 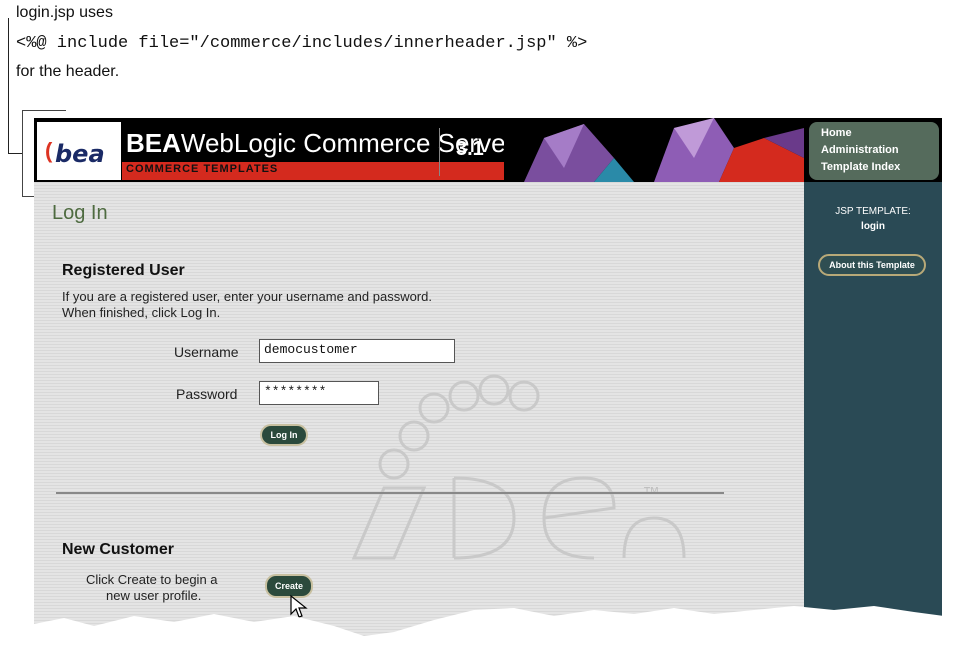 I want to click on username-label: Username, so click(x=206, y=352).